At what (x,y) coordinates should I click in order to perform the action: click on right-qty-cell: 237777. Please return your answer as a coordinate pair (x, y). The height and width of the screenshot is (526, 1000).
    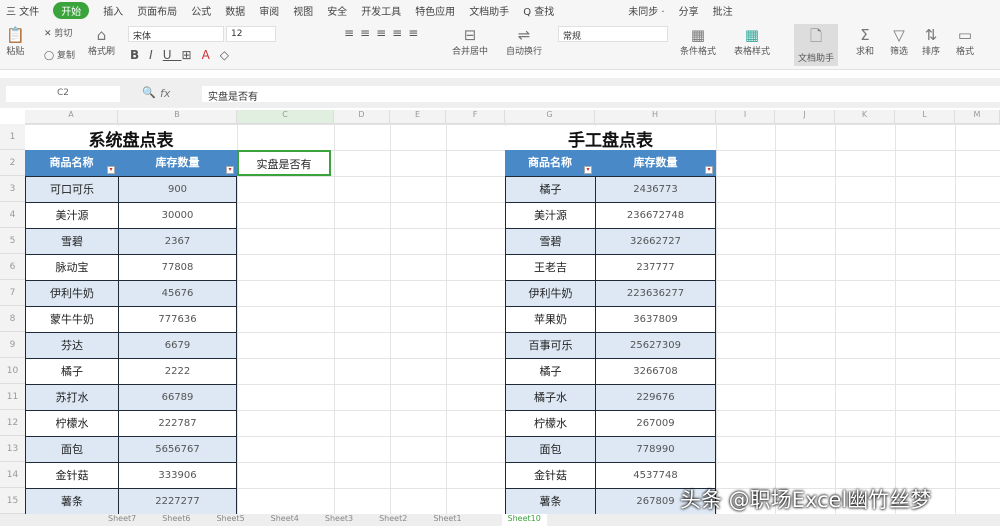
    Looking at the image, I should click on (655, 267).